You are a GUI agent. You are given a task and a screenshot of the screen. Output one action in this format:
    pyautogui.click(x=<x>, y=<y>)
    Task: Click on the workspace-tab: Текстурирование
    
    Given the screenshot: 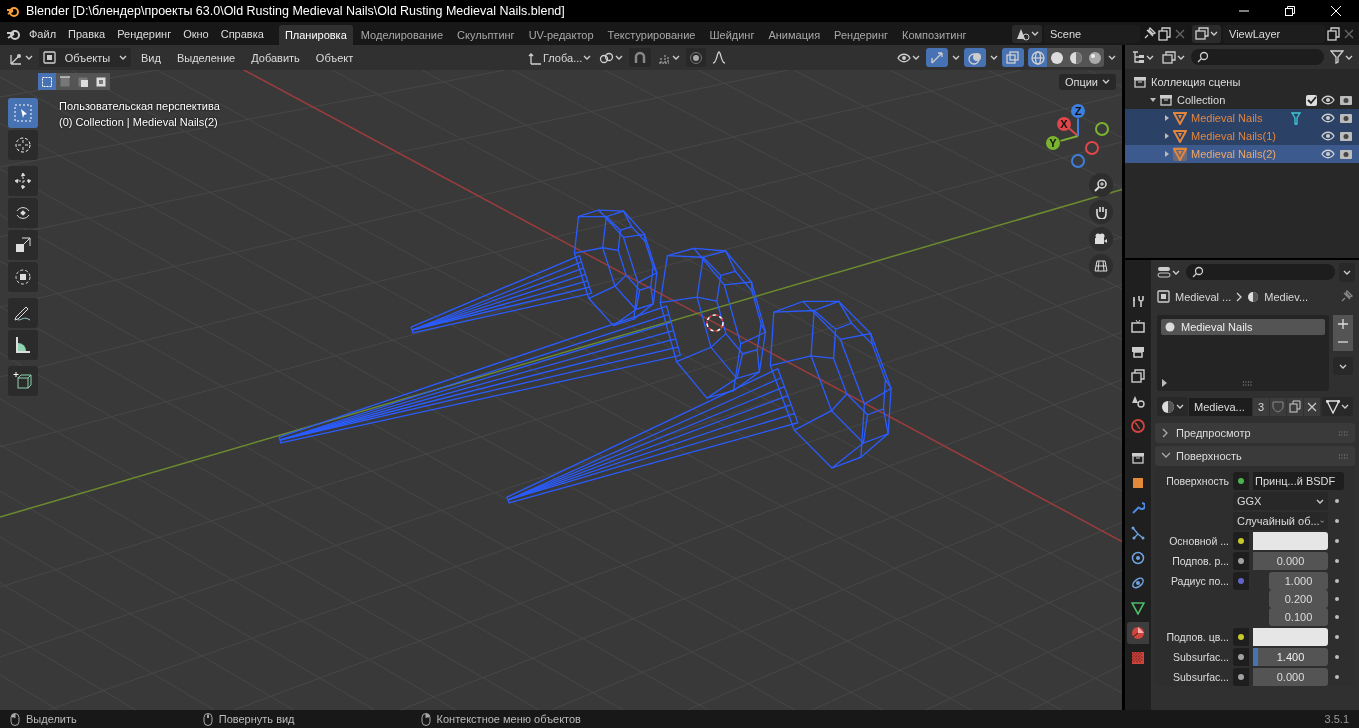 What is the action you would take?
    pyautogui.click(x=651, y=35)
    